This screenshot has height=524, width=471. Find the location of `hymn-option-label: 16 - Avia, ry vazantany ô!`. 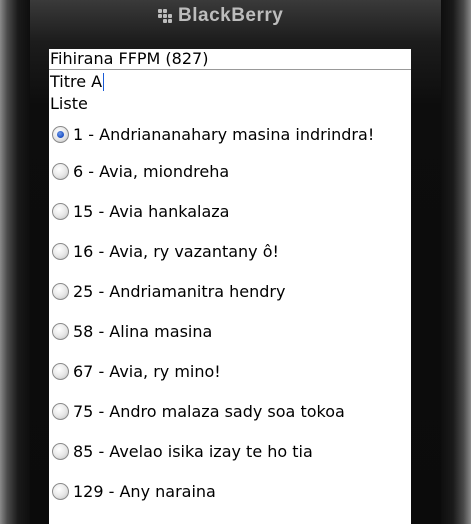

hymn-option-label: 16 - Avia, ry vazantany ô! is located at coordinates (176, 251).